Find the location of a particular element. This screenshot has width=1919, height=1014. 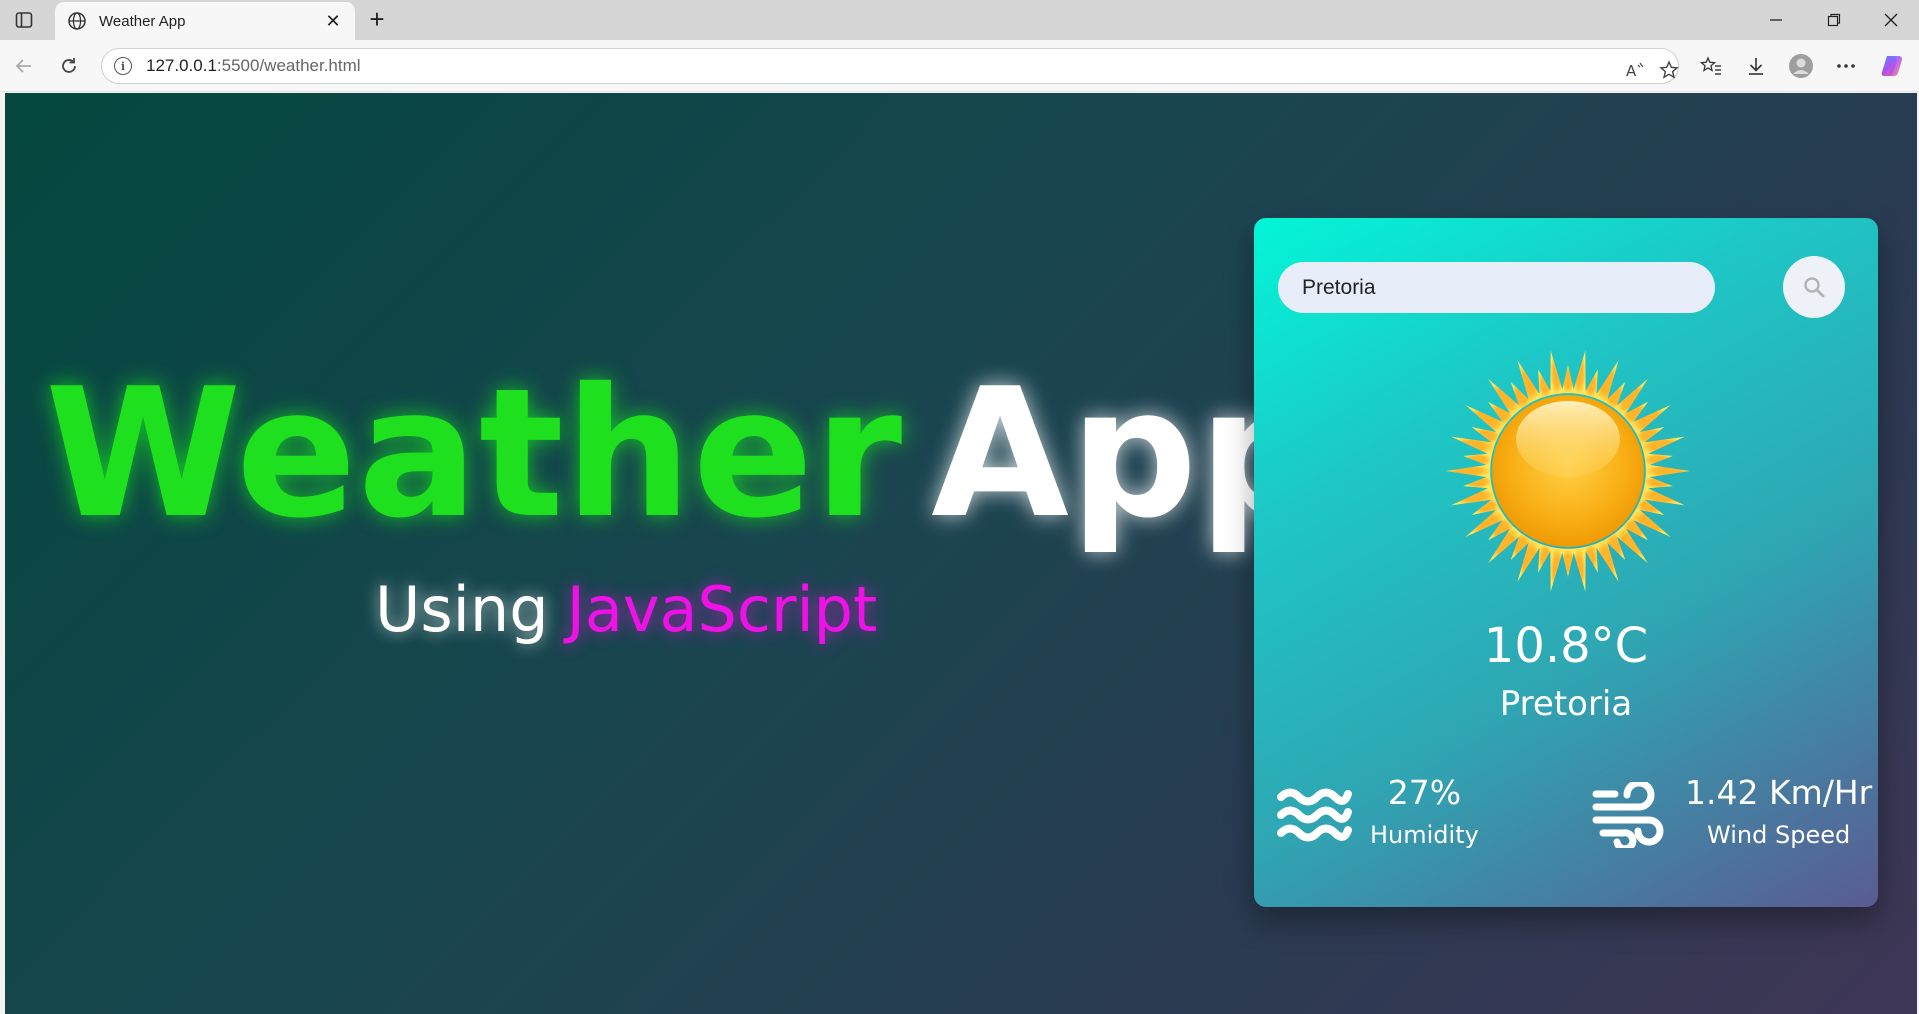

address-url: 127.0.0.1:5500/weather.html is located at coordinates (253, 65).